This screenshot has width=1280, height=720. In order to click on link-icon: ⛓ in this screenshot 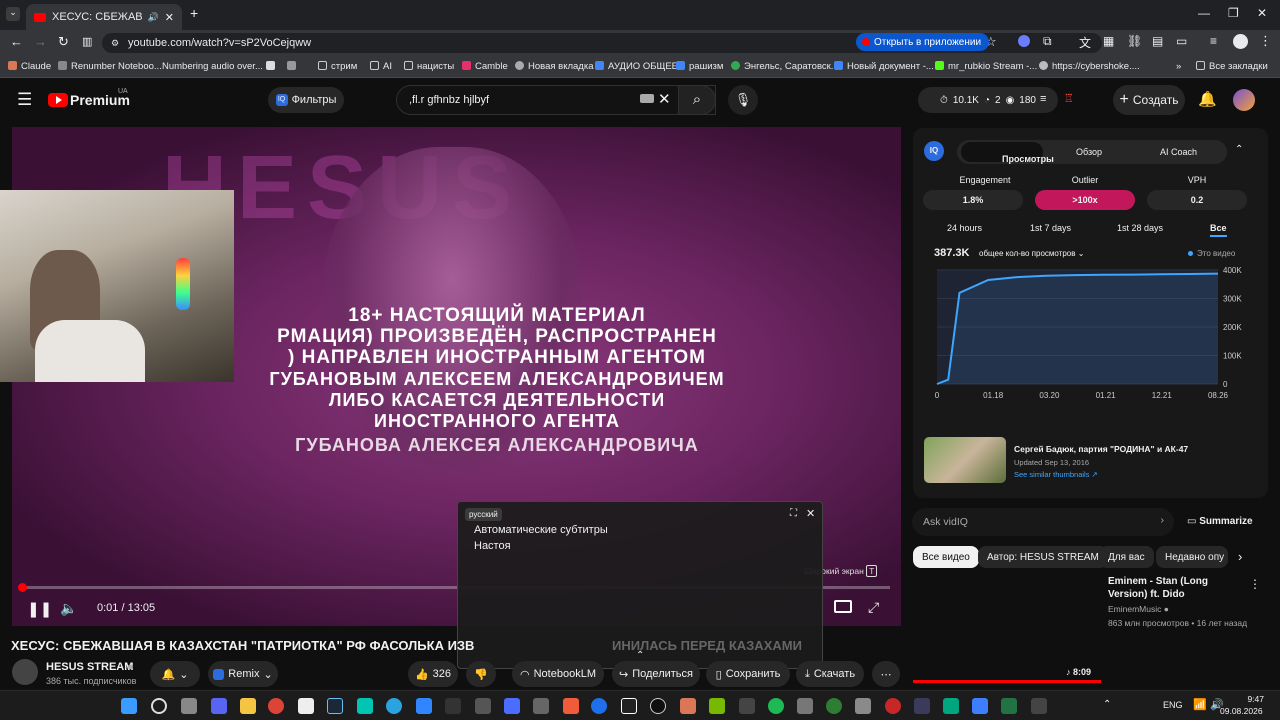, I will do `click(1134, 41)`.